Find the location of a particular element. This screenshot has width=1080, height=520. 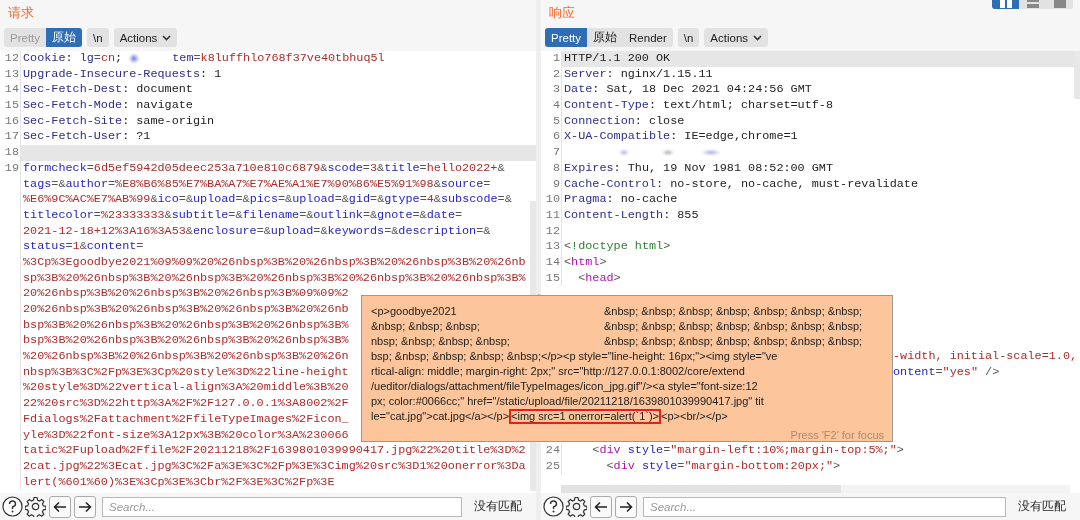

code-line: <div style="margin-bottom:20px;"> is located at coordinates (723, 466).